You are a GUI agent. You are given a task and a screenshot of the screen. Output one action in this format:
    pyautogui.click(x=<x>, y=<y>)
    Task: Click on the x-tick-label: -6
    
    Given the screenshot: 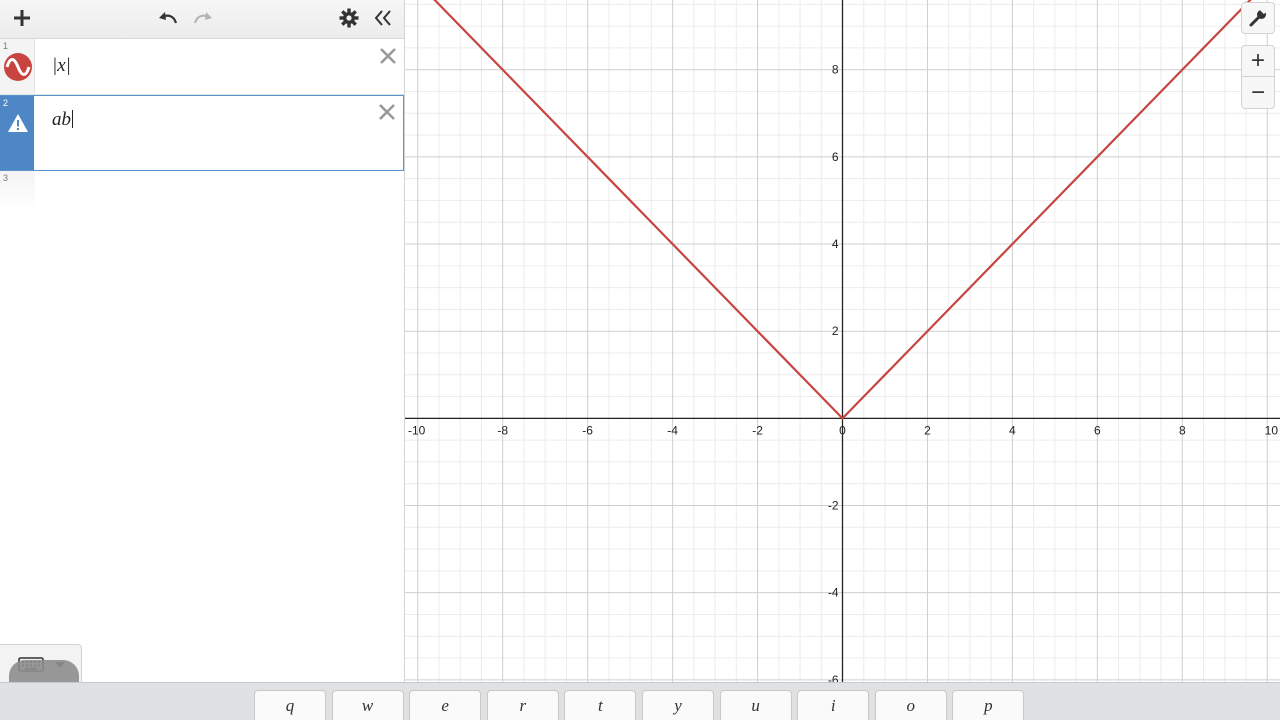 What is the action you would take?
    pyautogui.click(x=587, y=430)
    